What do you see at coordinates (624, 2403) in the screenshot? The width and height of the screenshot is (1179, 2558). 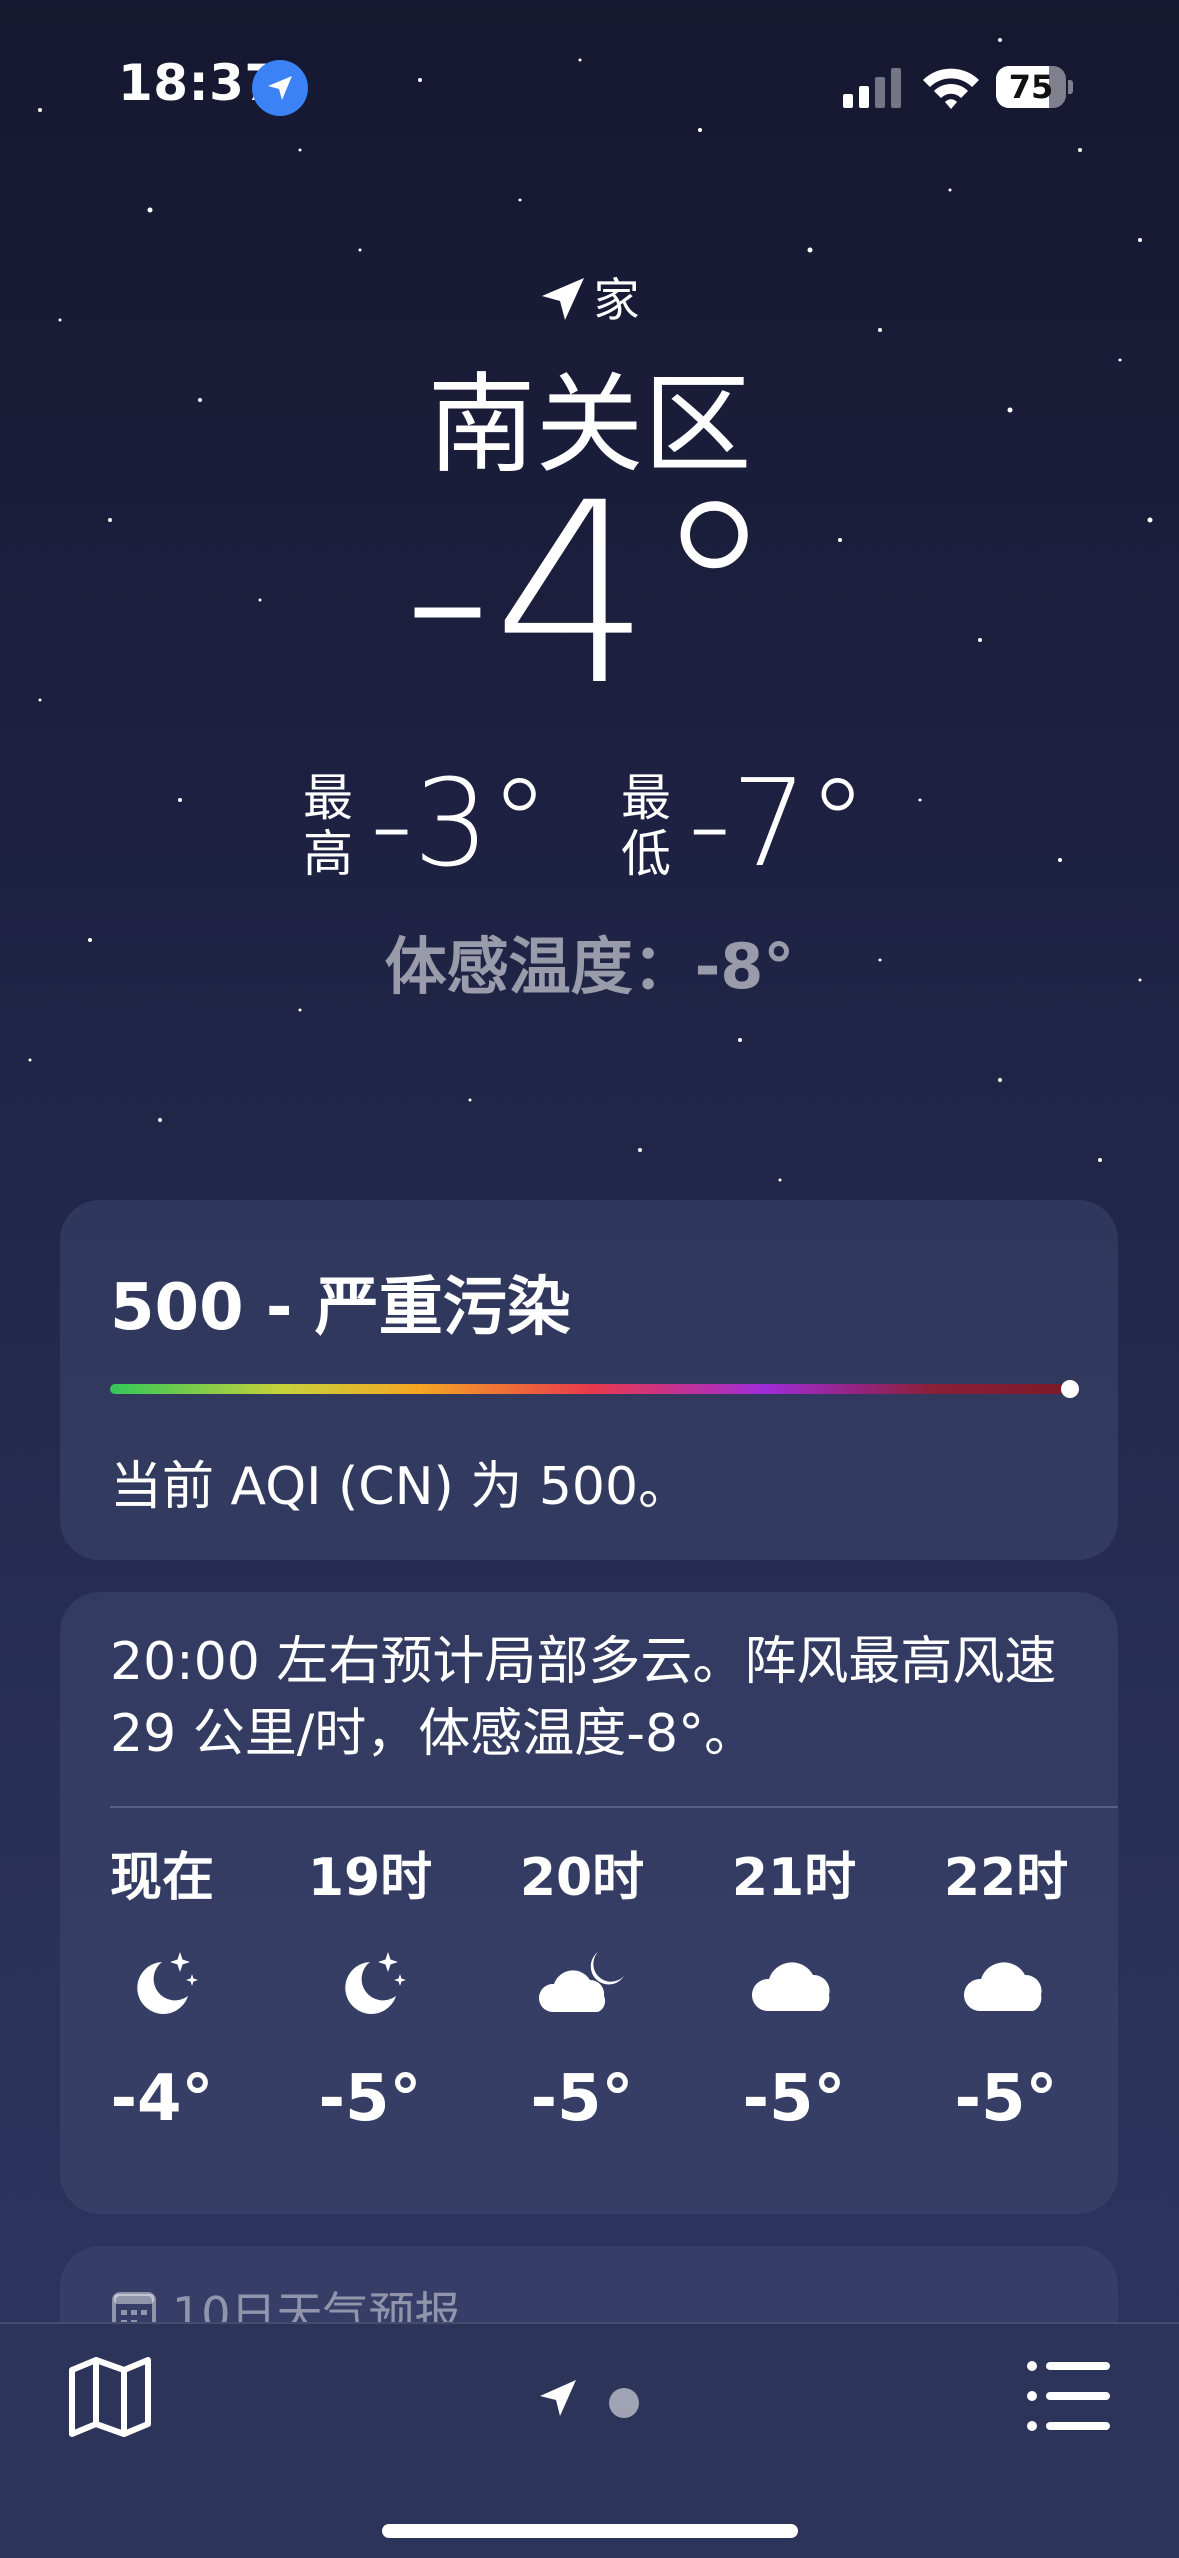 I see `page-dot` at bounding box center [624, 2403].